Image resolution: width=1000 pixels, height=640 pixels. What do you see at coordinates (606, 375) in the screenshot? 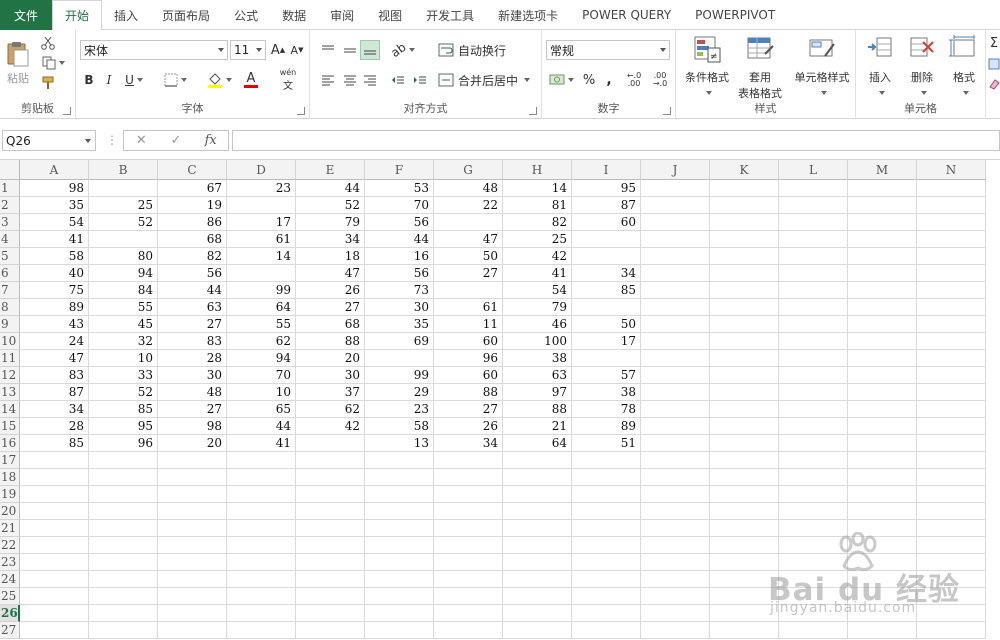
I see `cell-i12: 57` at bounding box center [606, 375].